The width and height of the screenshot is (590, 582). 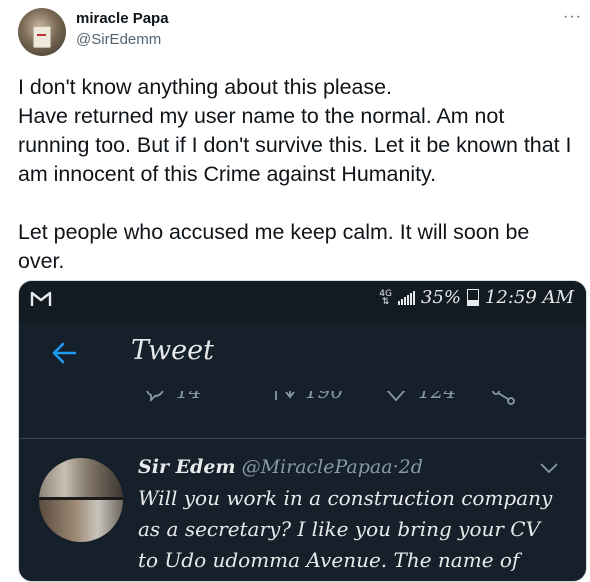 I want to click on share-icon, so click(x=503, y=398).